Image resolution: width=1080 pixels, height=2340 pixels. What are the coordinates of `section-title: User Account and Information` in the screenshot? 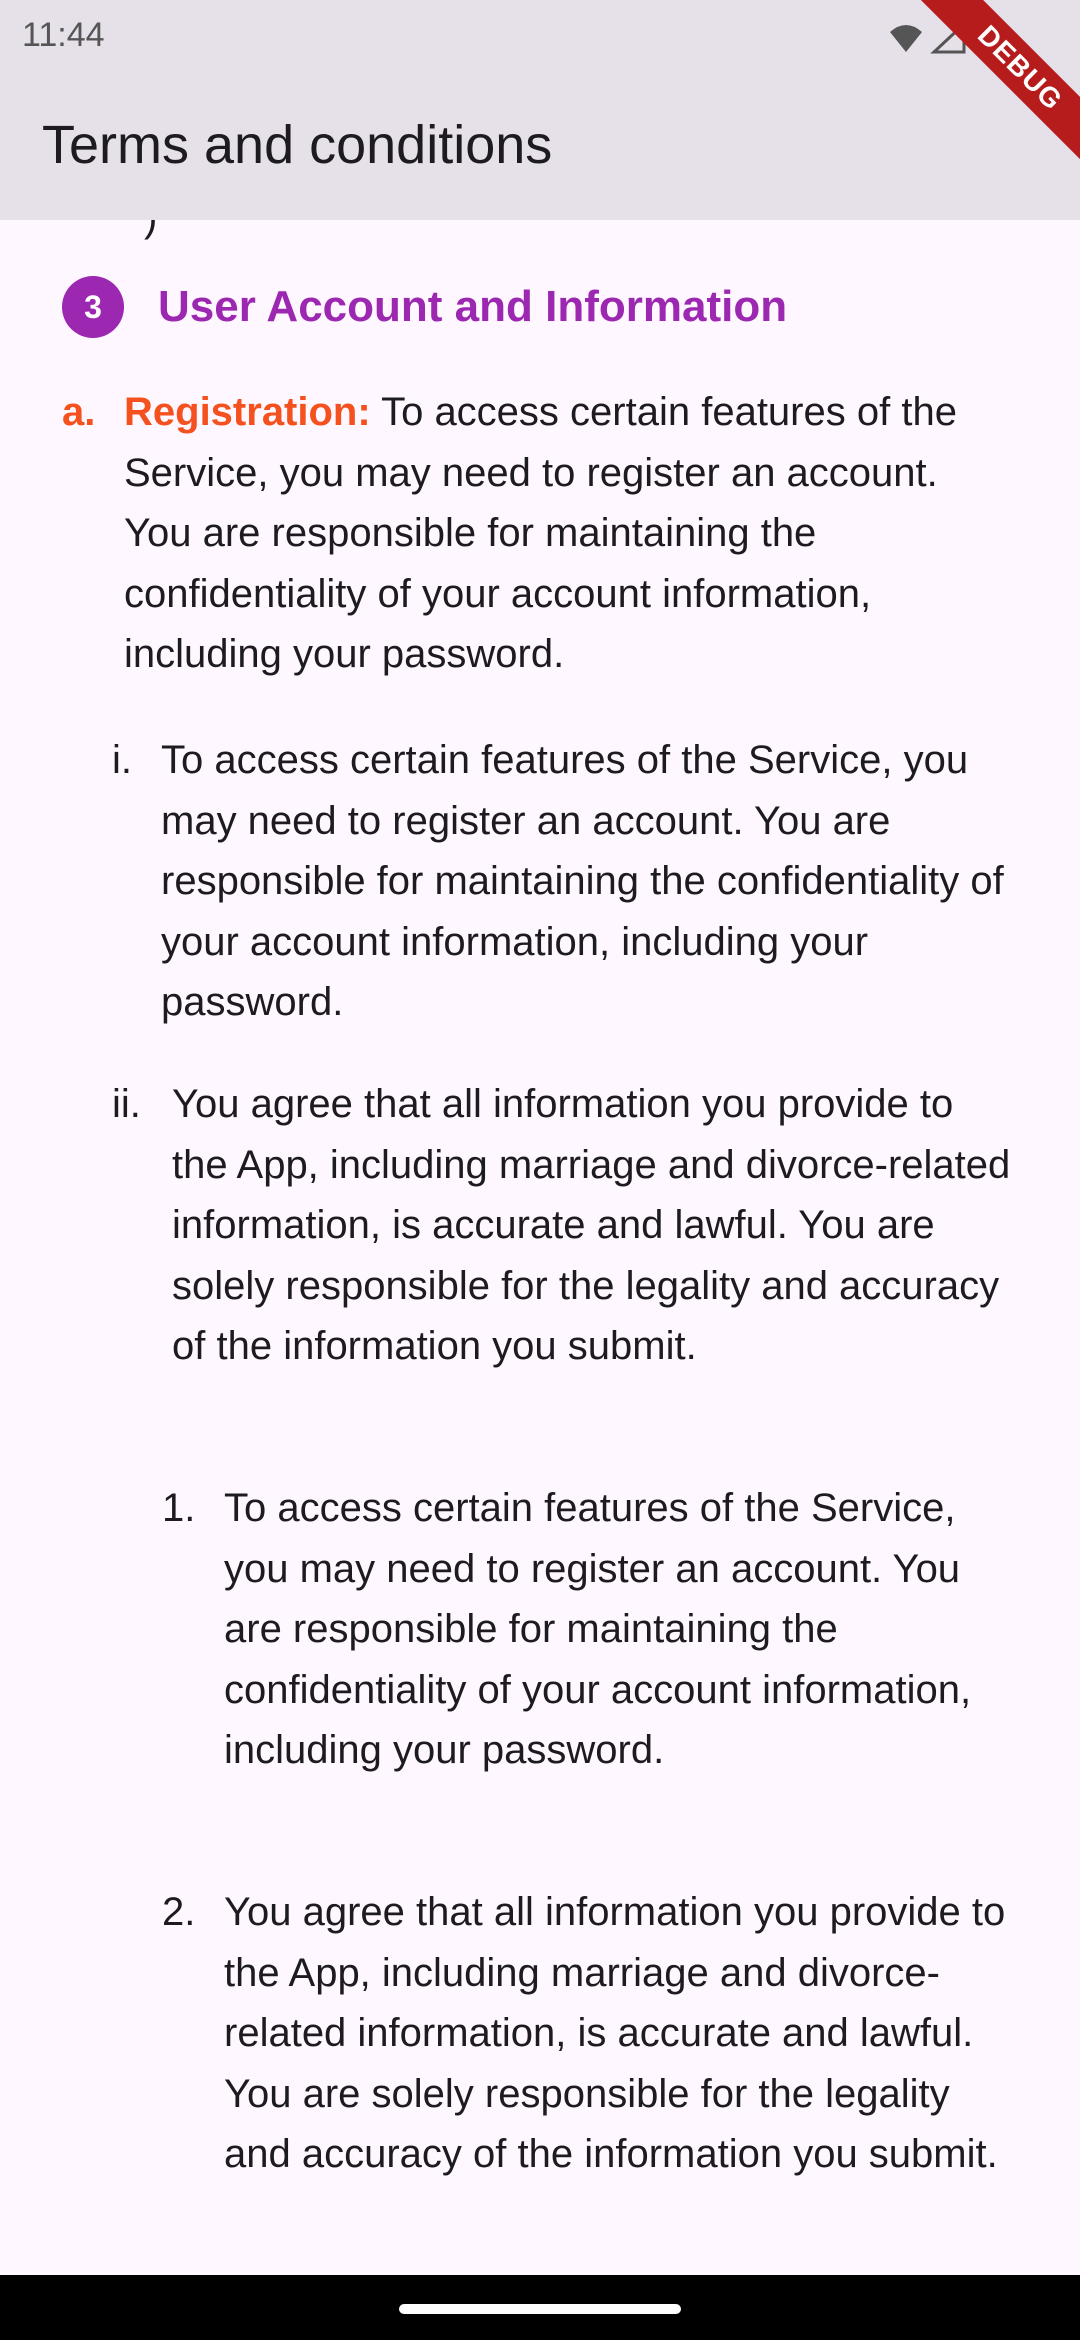 It's located at (473, 306).